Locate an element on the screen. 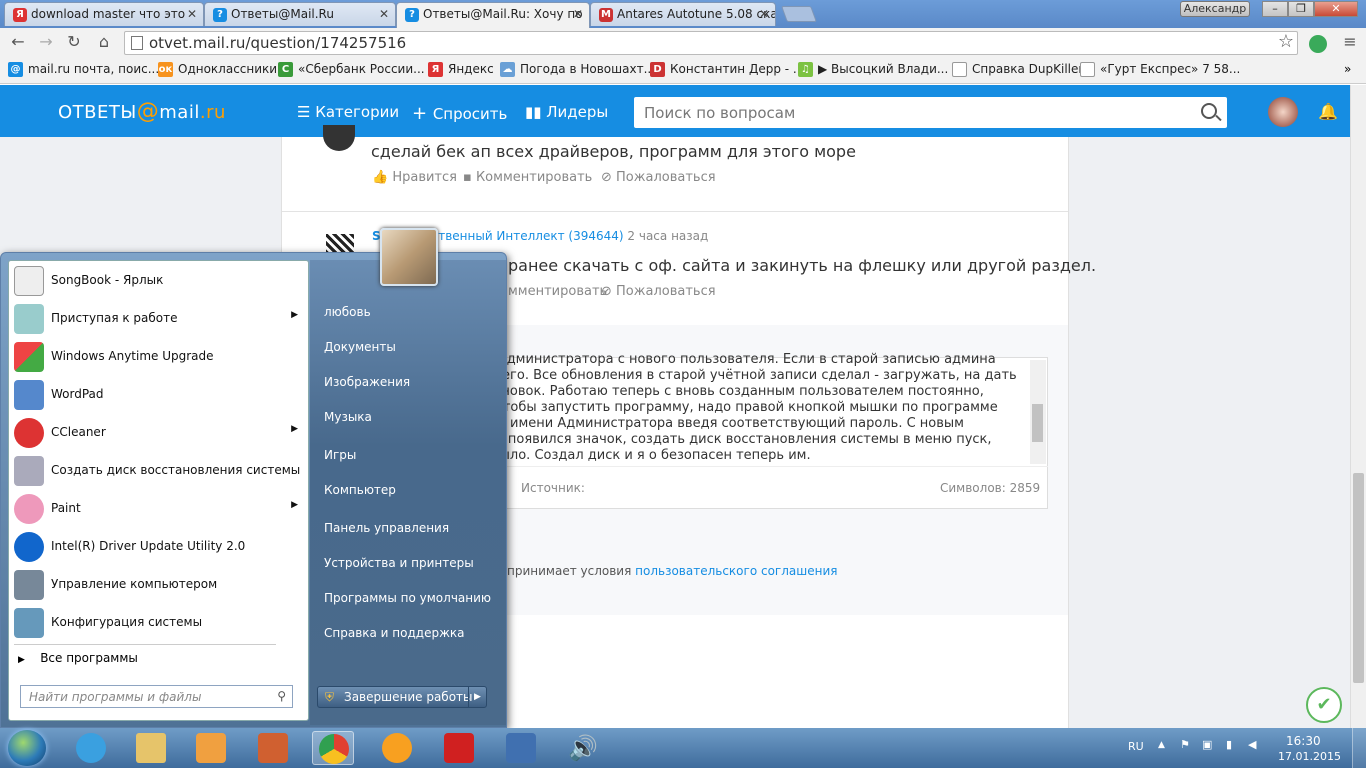 The width and height of the screenshot is (1366, 768). device-icon: ▣ is located at coordinates (1207, 744).